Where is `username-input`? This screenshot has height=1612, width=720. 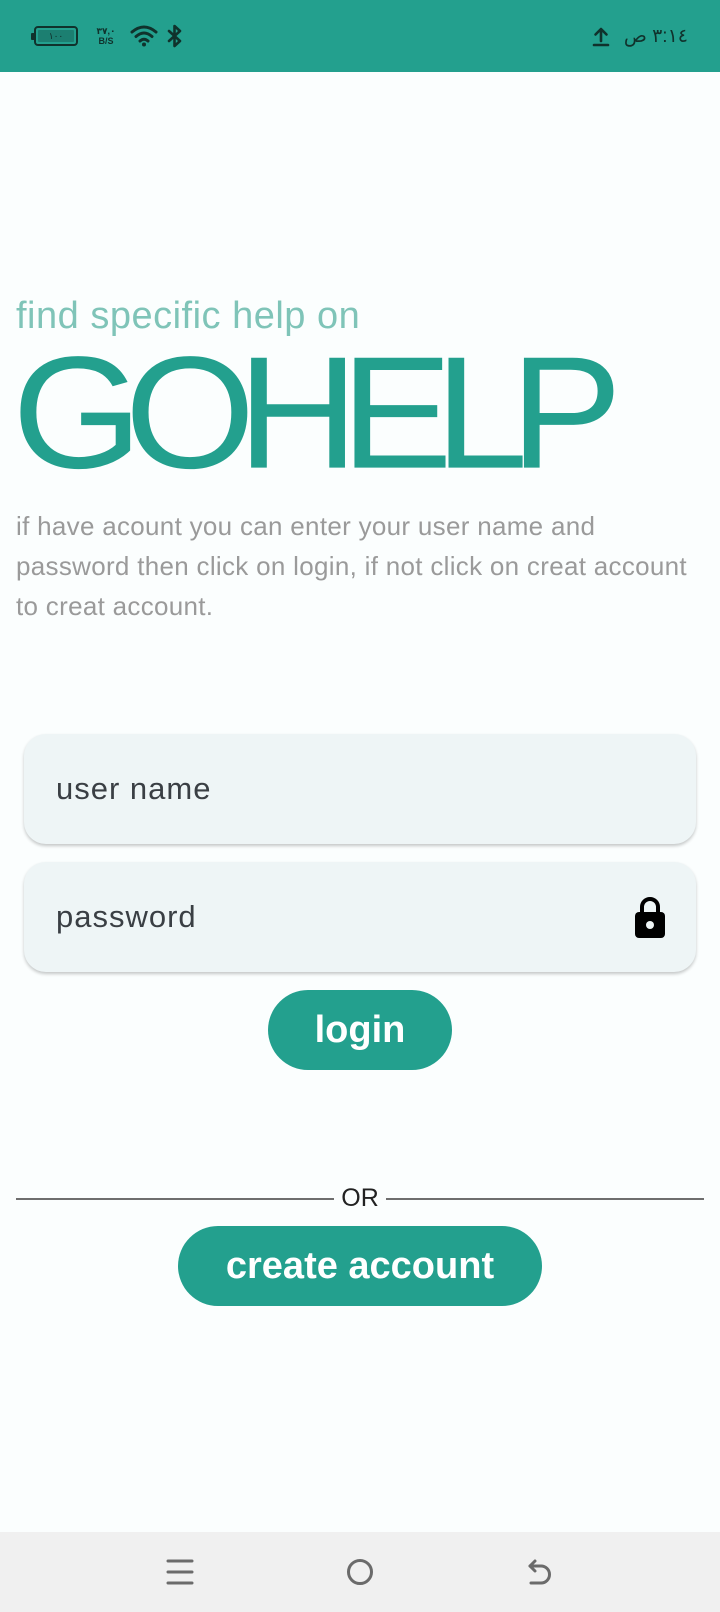
username-input is located at coordinates (336, 789).